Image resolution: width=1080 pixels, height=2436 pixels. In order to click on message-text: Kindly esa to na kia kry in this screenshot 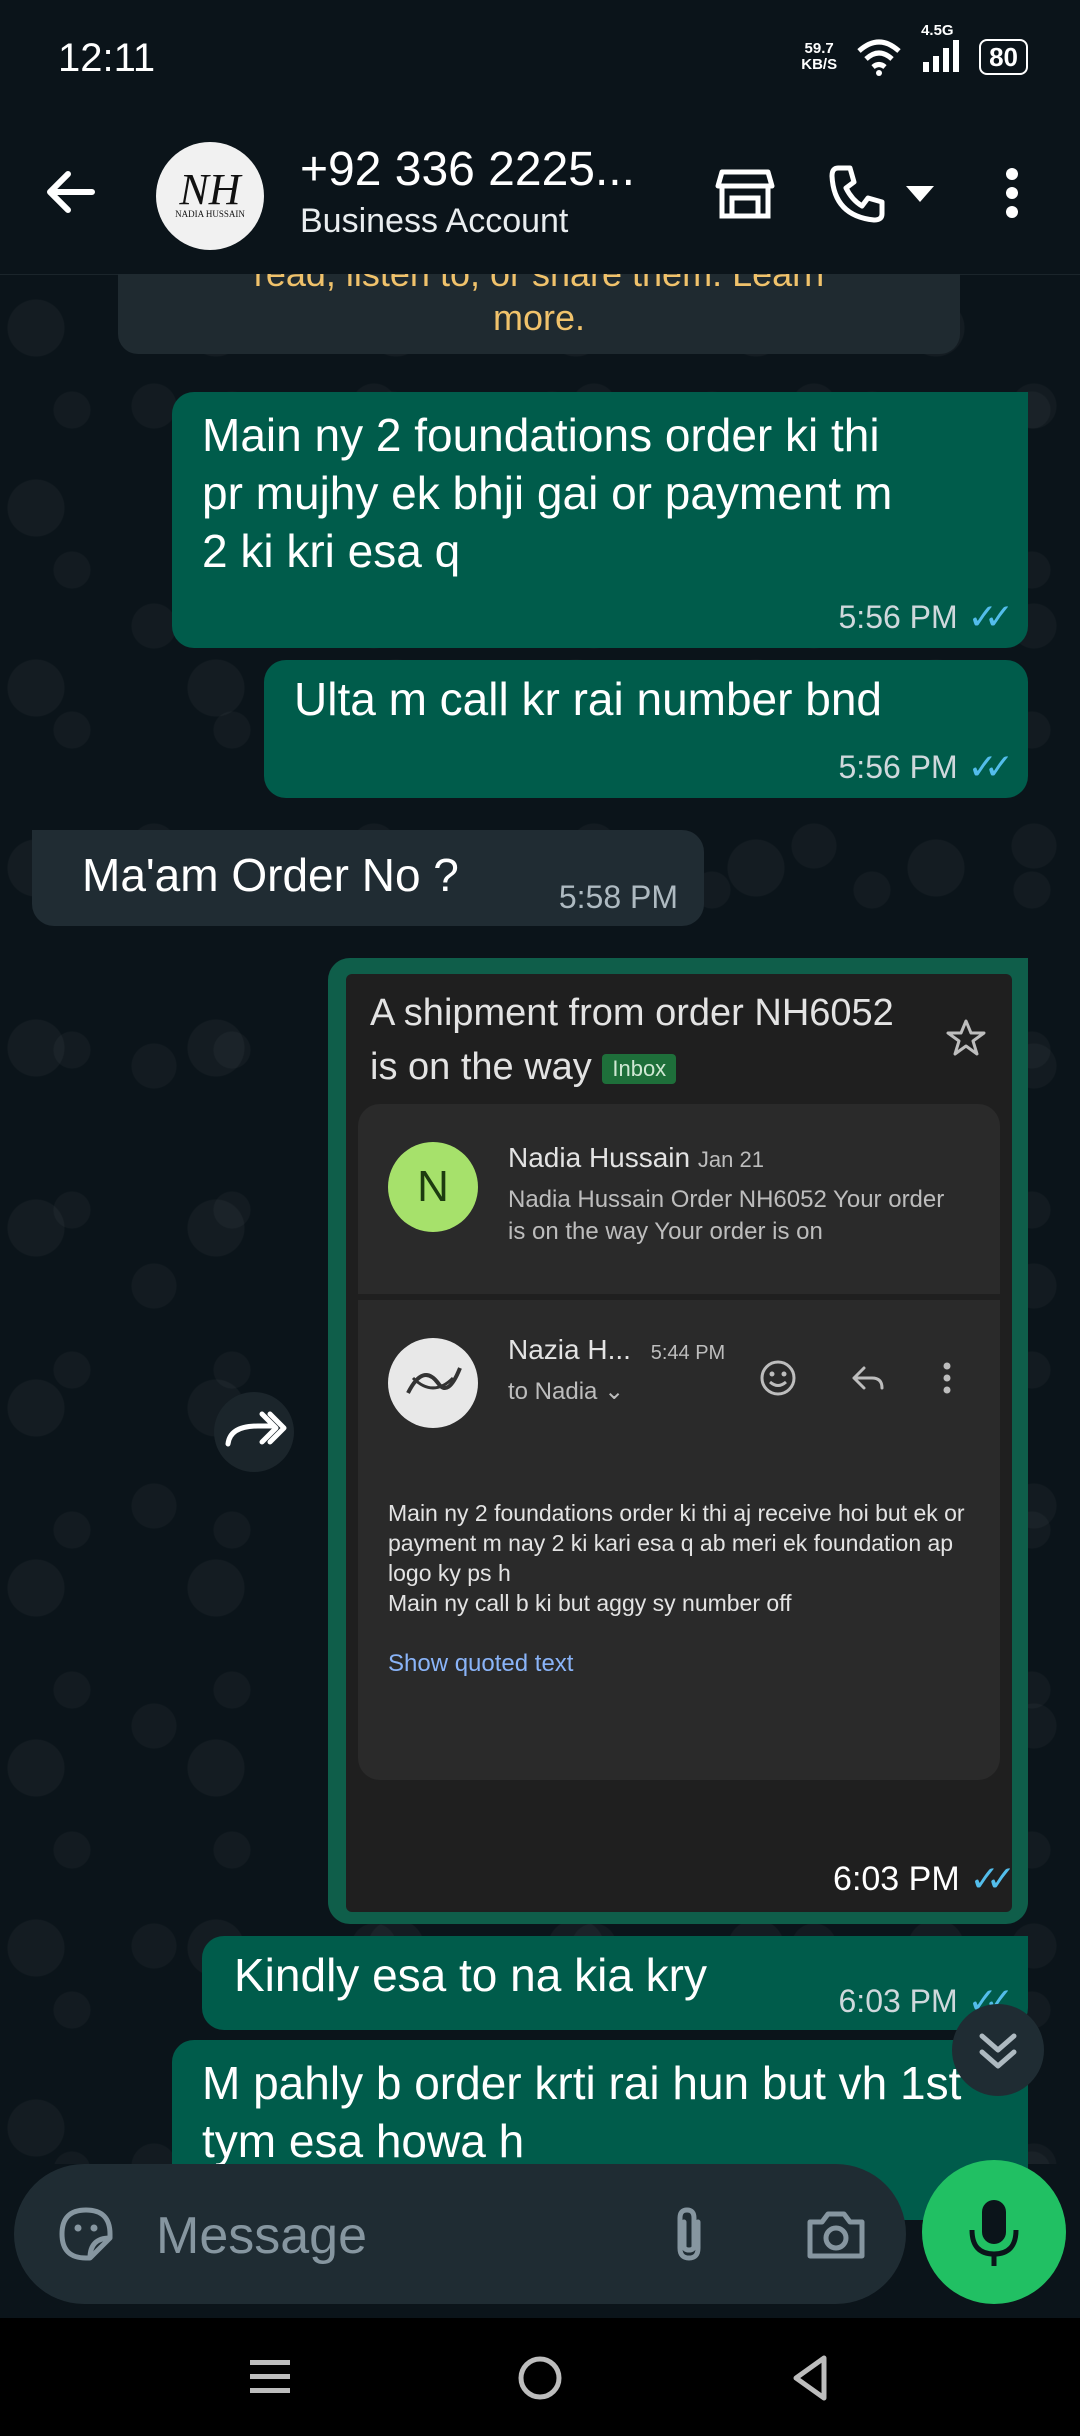, I will do `click(471, 1975)`.